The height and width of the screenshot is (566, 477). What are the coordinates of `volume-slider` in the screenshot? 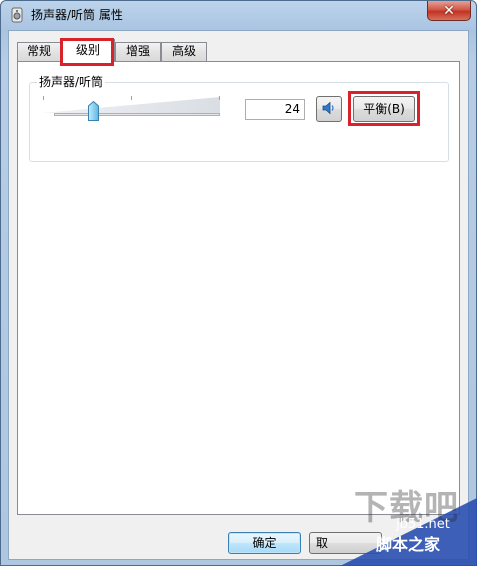 It's located at (137, 108).